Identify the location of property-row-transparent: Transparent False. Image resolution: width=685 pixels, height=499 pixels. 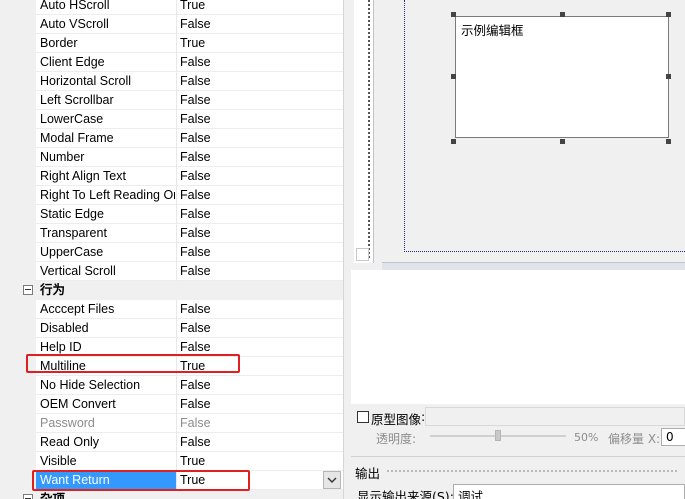
(171, 233).